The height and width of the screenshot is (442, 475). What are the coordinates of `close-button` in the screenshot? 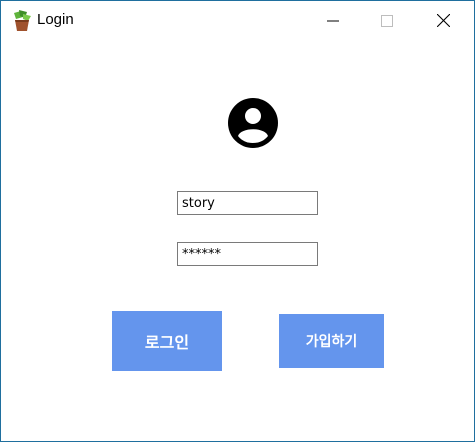 It's located at (443, 21).